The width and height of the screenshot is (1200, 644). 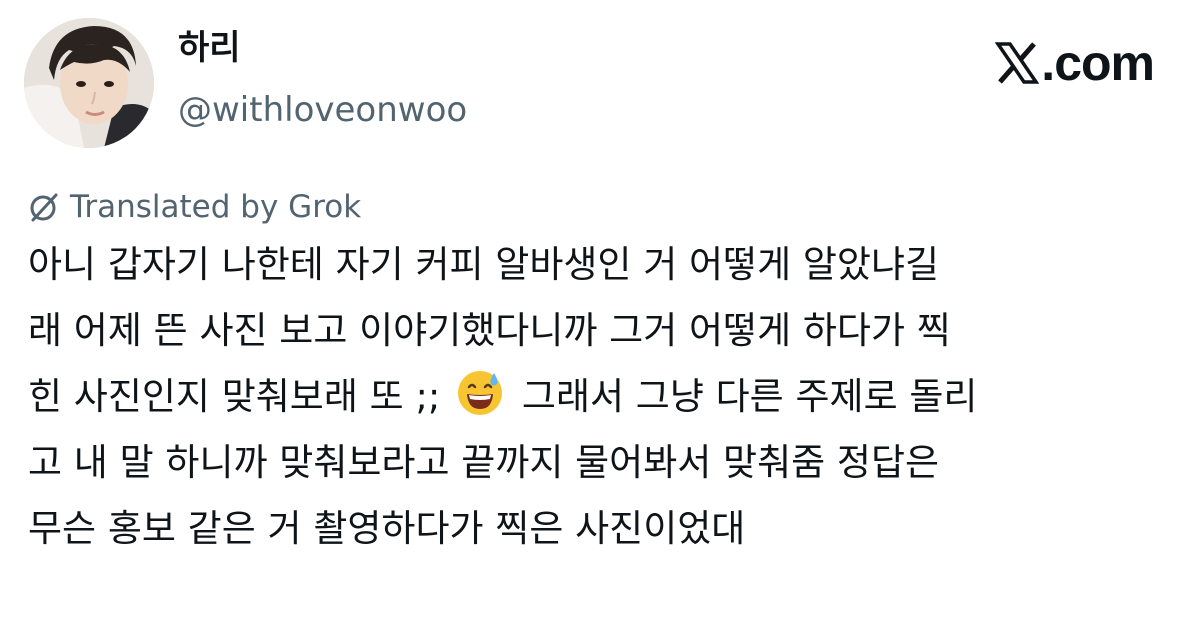 I want to click on translation-notice: Translated by Grok, so click(x=194, y=207).